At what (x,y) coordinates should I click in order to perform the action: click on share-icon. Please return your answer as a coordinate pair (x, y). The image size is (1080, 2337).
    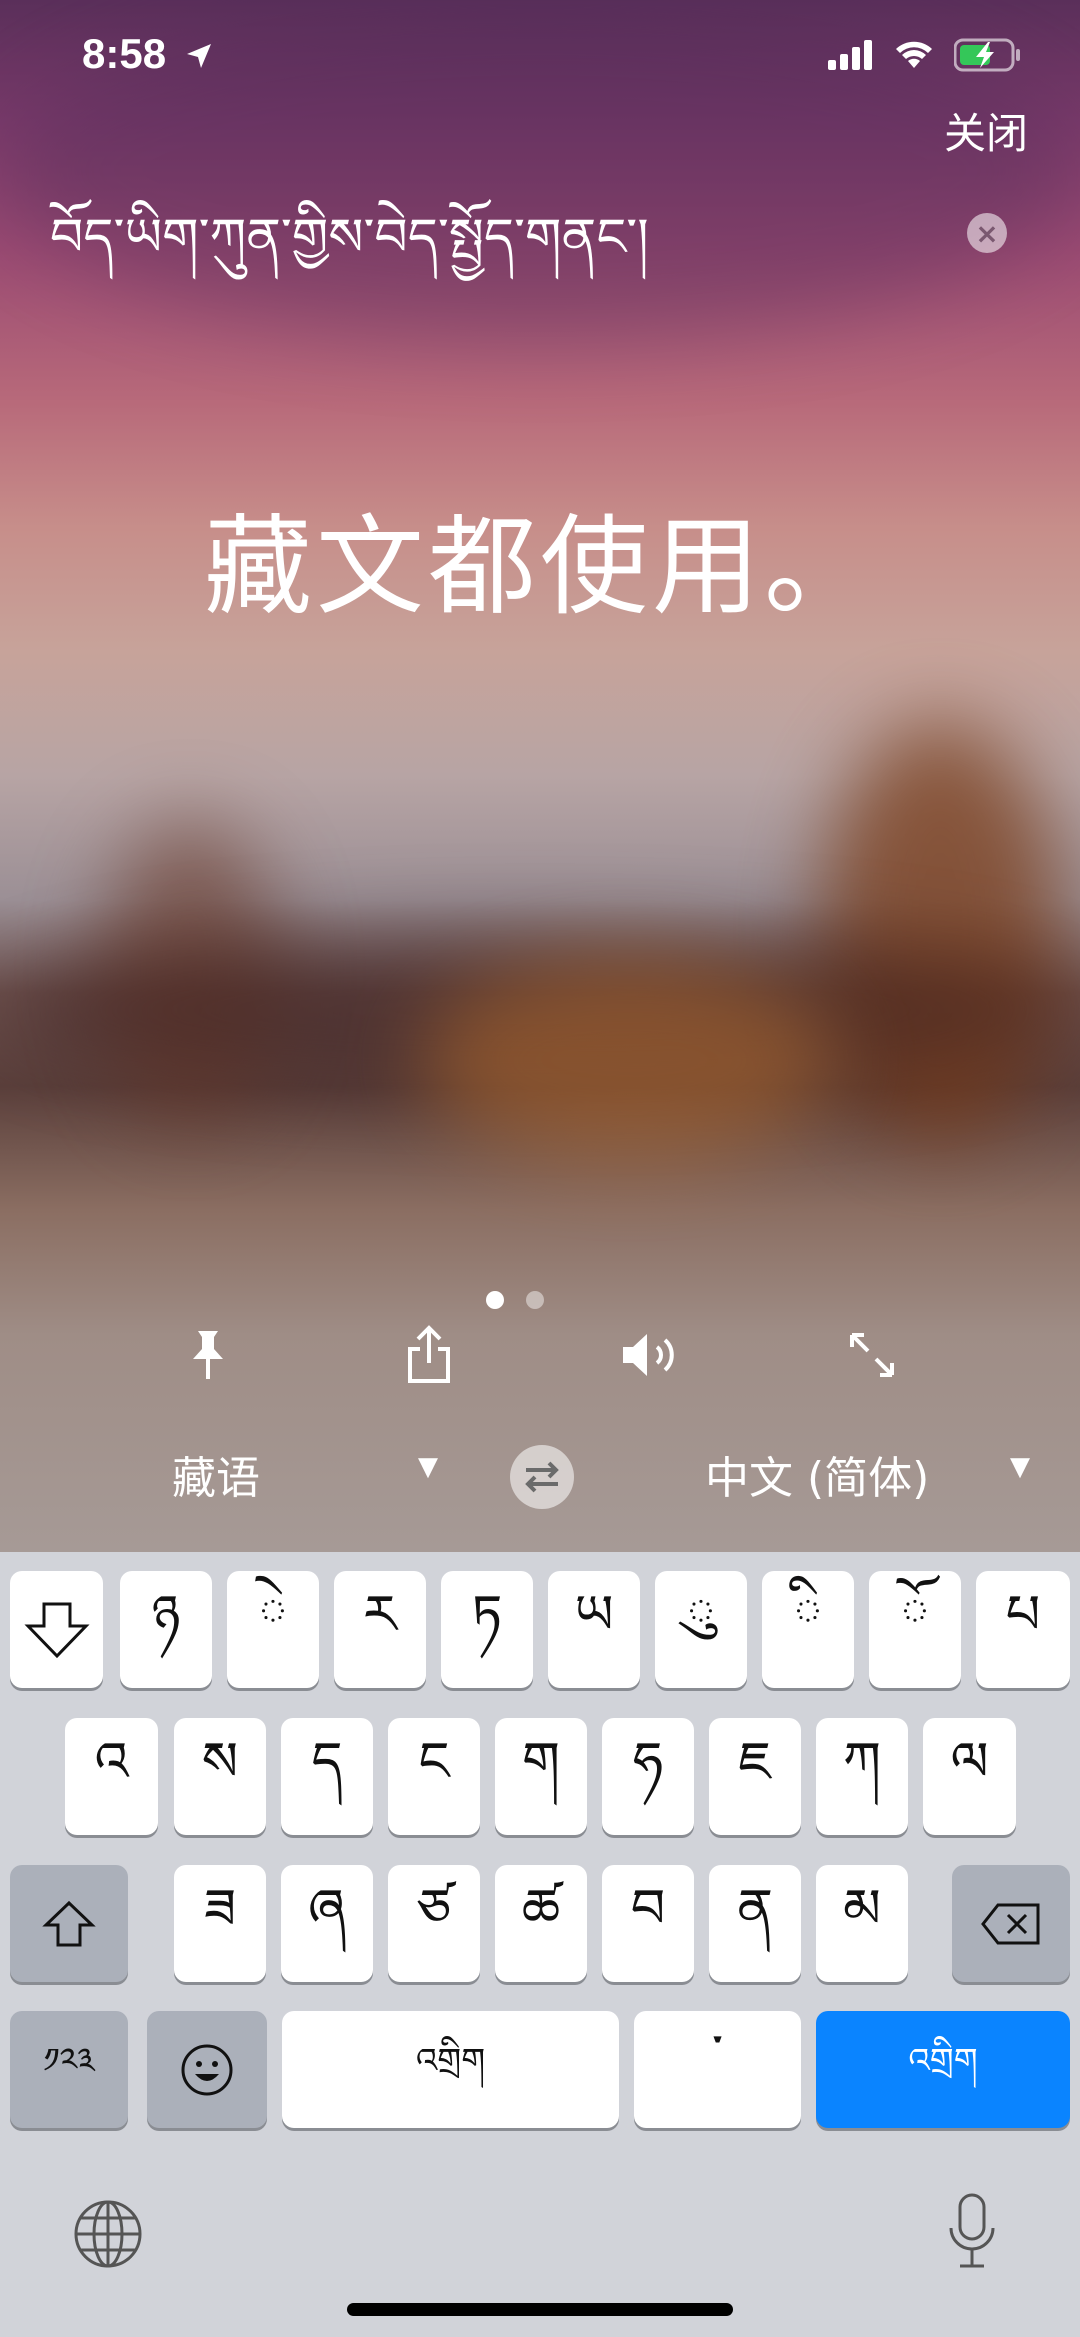
    Looking at the image, I should click on (429, 1354).